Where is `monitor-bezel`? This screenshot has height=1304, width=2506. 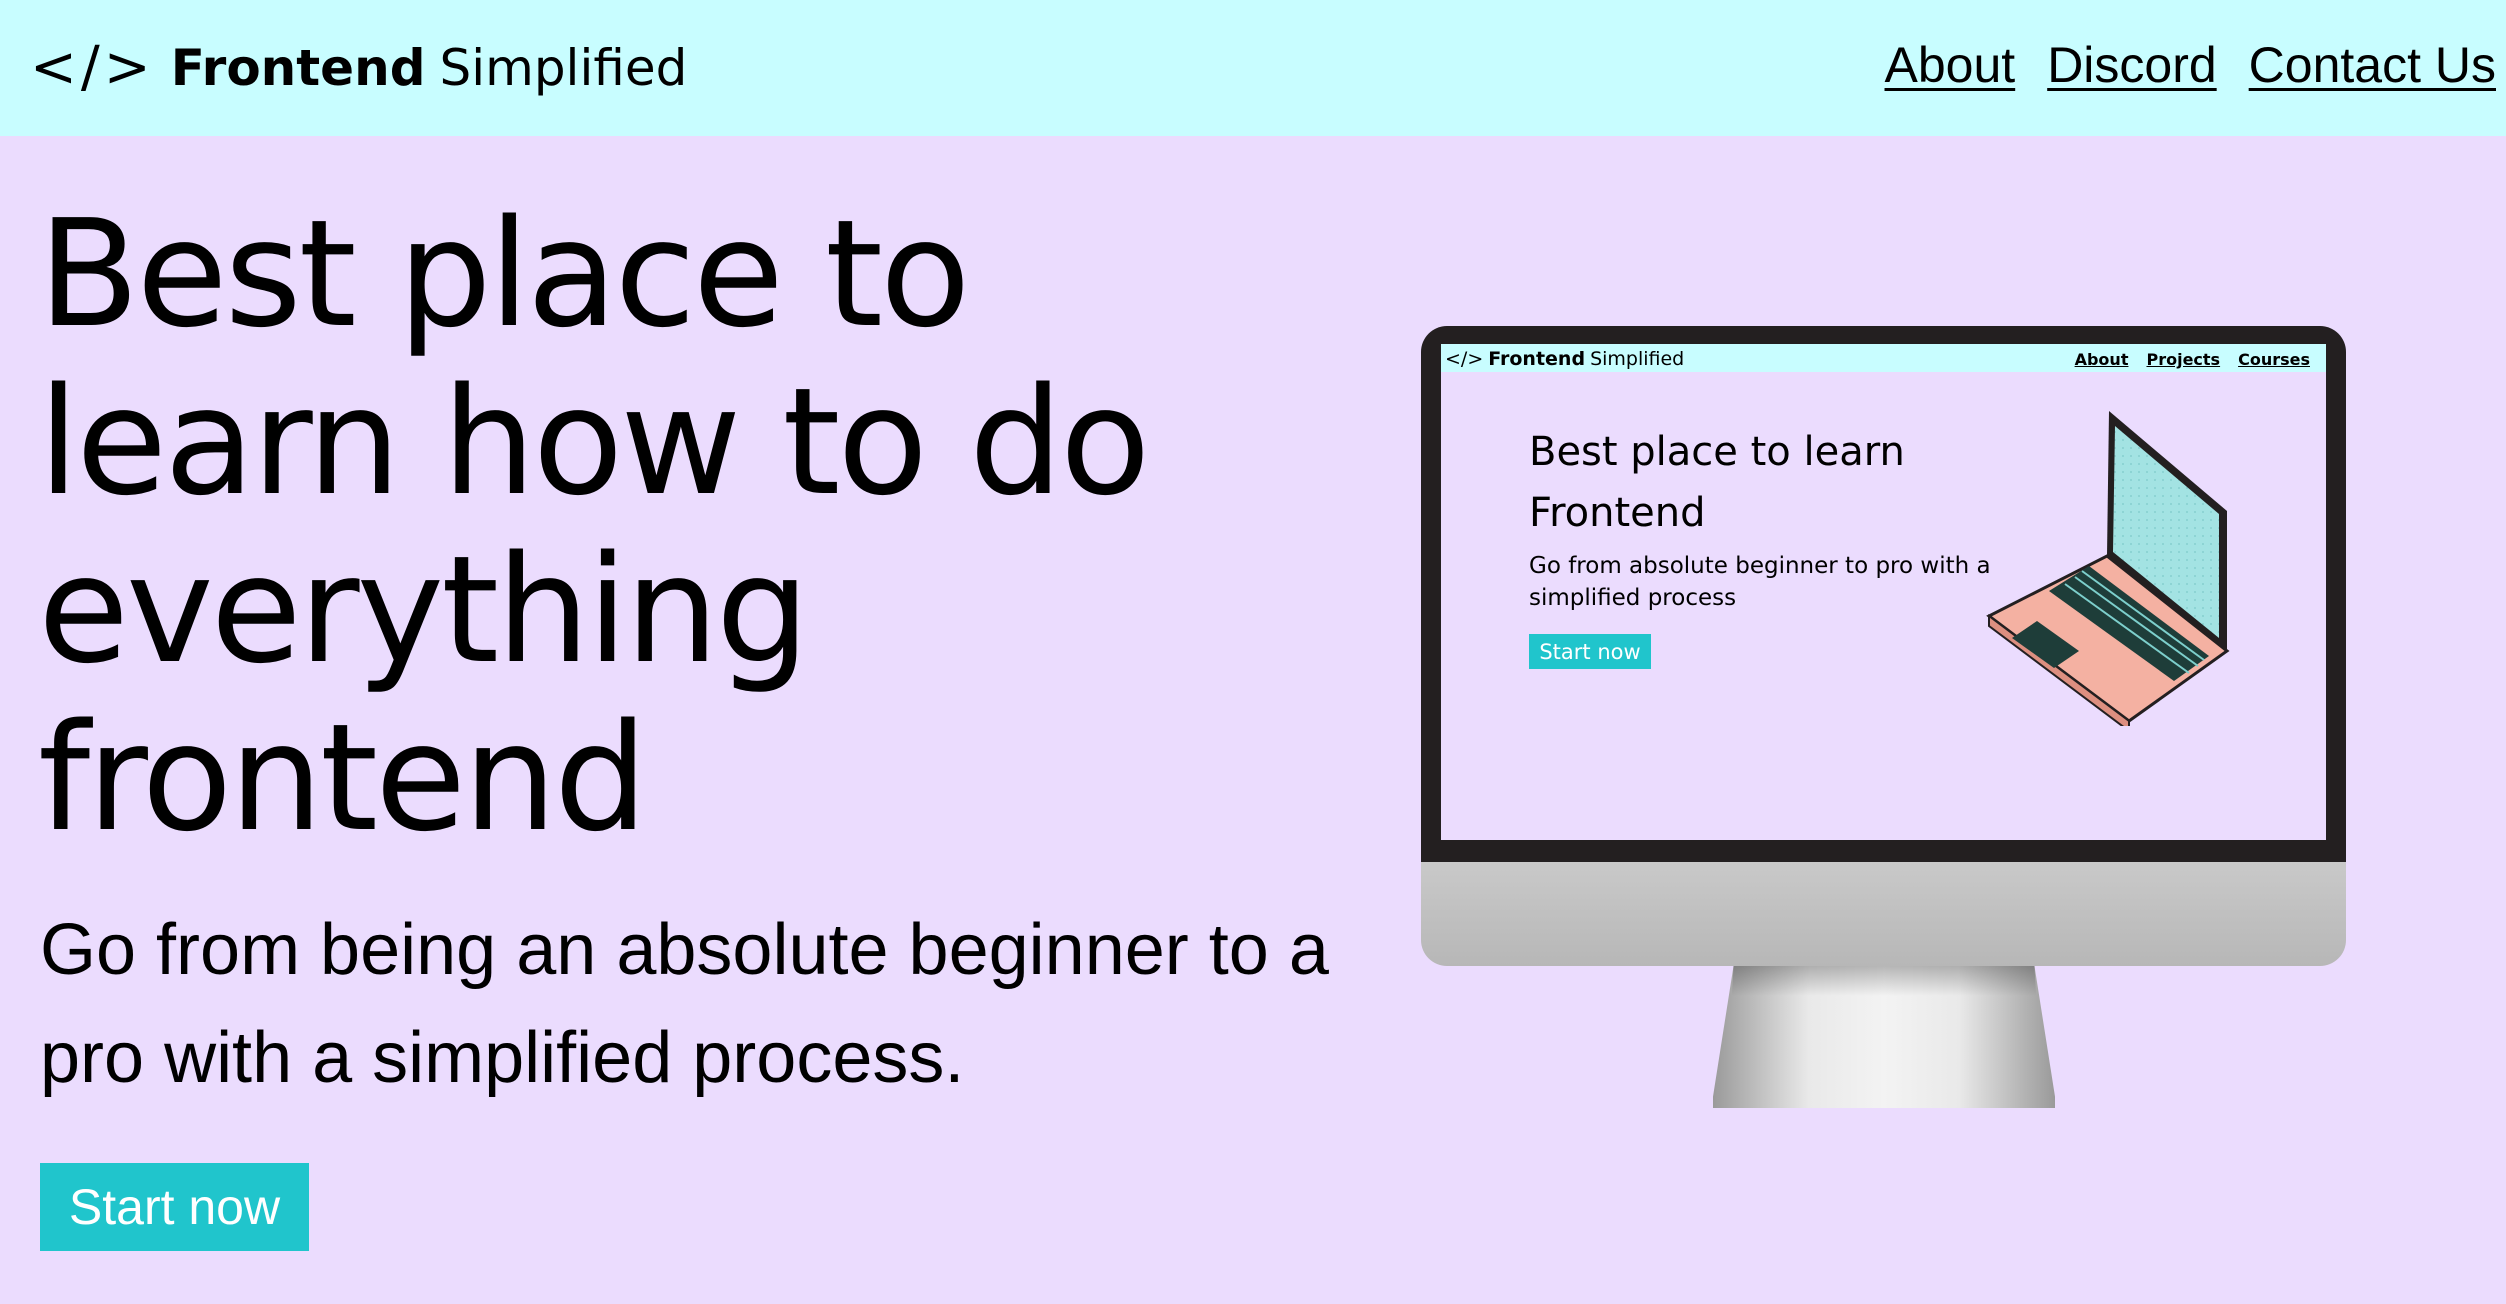
monitor-bezel is located at coordinates (1883, 914).